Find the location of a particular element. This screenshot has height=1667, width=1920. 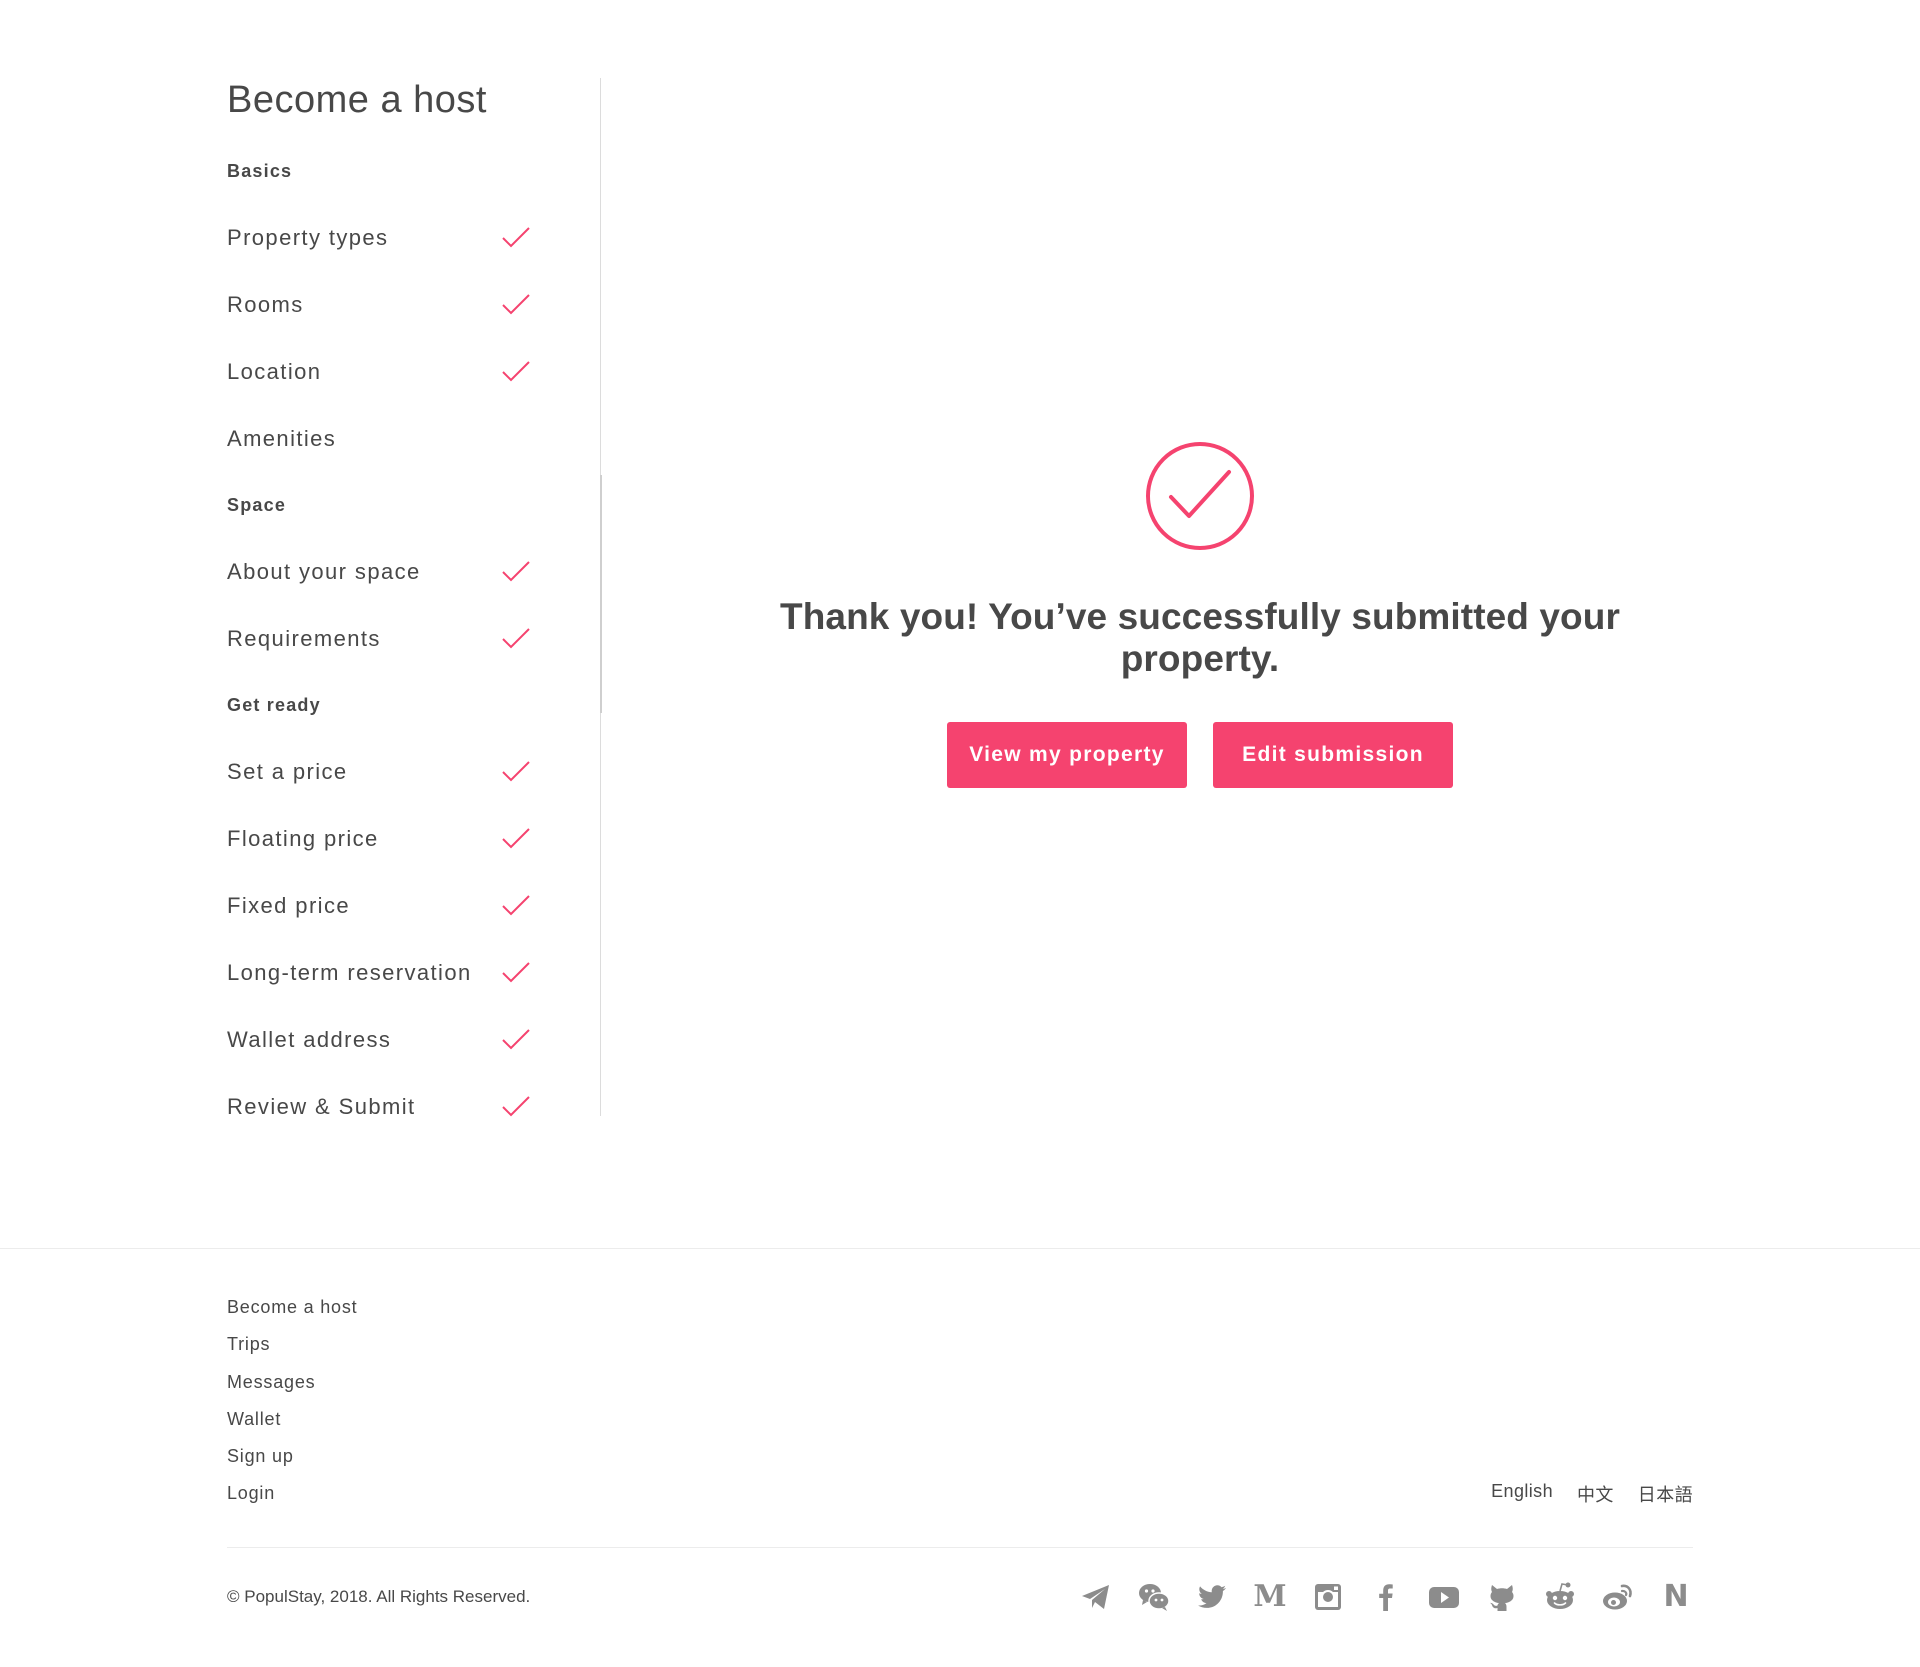

language-option: 日本語 is located at coordinates (1665, 1494).